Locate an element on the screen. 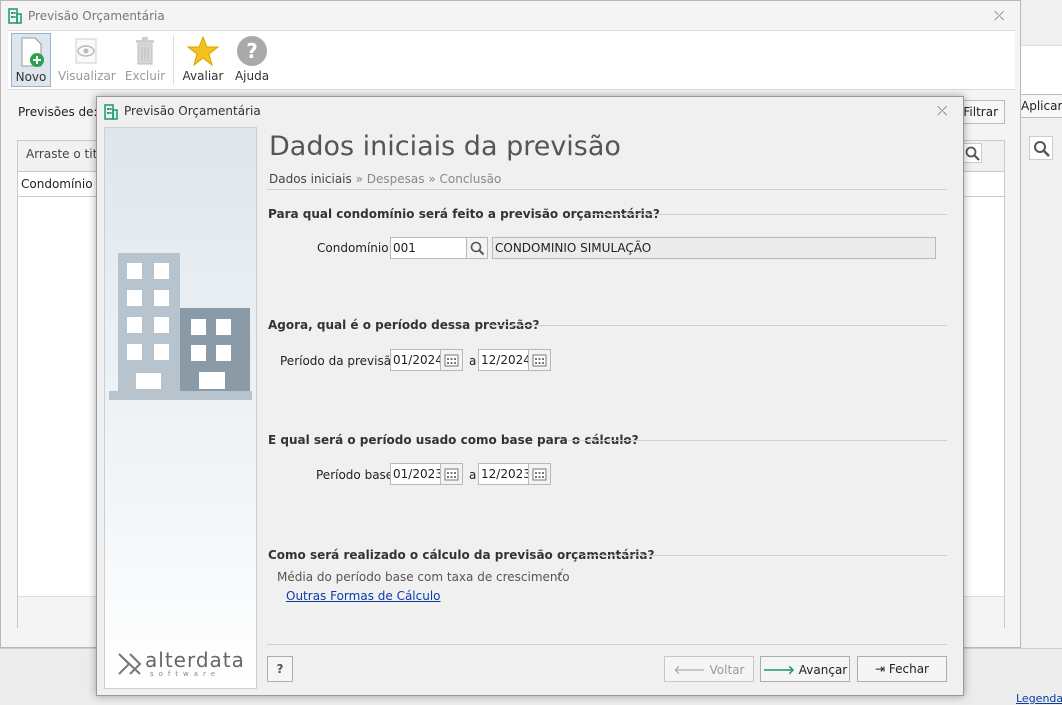 The image size is (1062, 705). aplicar-button: Aplicar l is located at coordinates (1039, 106).